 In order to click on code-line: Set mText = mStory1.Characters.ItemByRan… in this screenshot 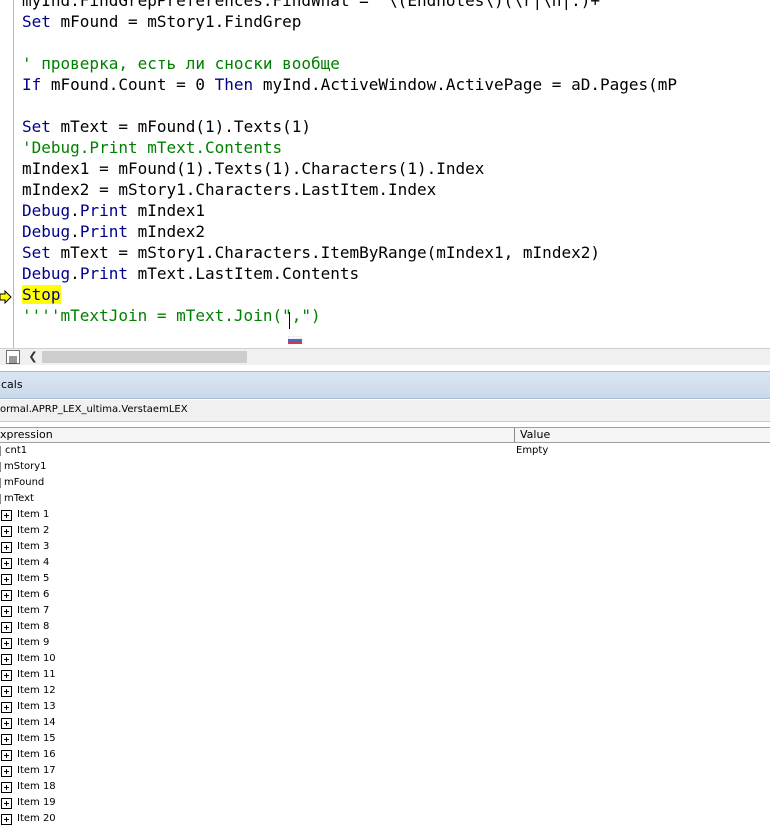, I will do `click(349, 252)`.